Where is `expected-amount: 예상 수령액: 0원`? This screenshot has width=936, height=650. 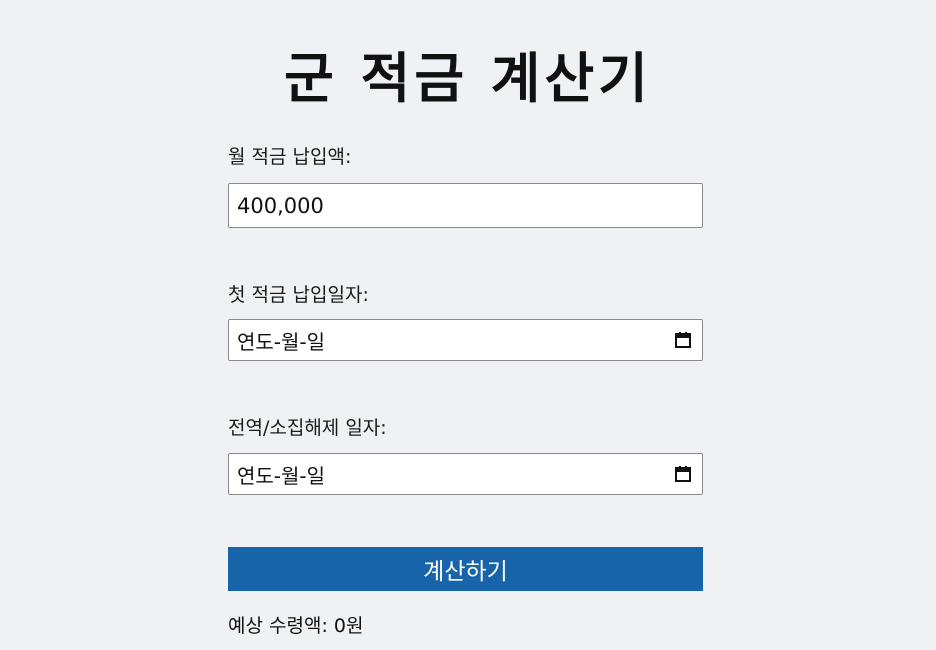 expected-amount: 예상 수령액: 0원 is located at coordinates (295, 626).